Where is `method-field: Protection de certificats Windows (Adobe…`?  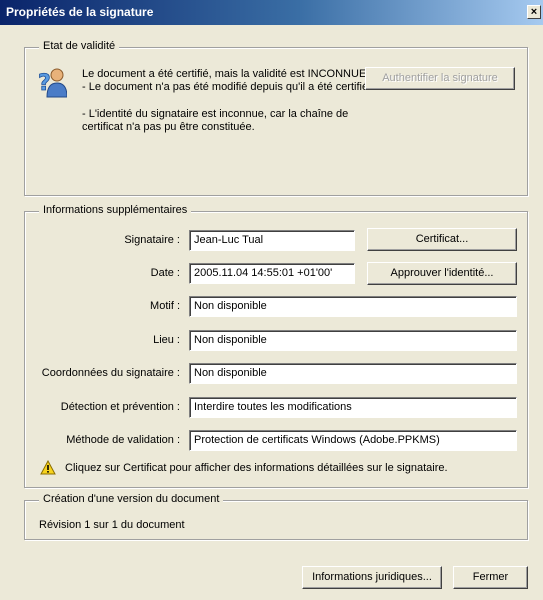
method-field: Protection de certificats Windows (Adobe… is located at coordinates (353, 440).